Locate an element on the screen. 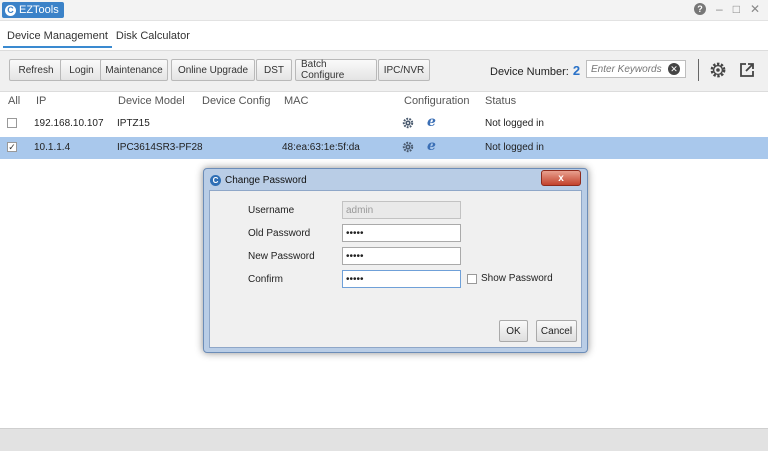 The width and height of the screenshot is (768, 451). title-bar: C EZTools ? – □ ✕ is located at coordinates (384, 10).